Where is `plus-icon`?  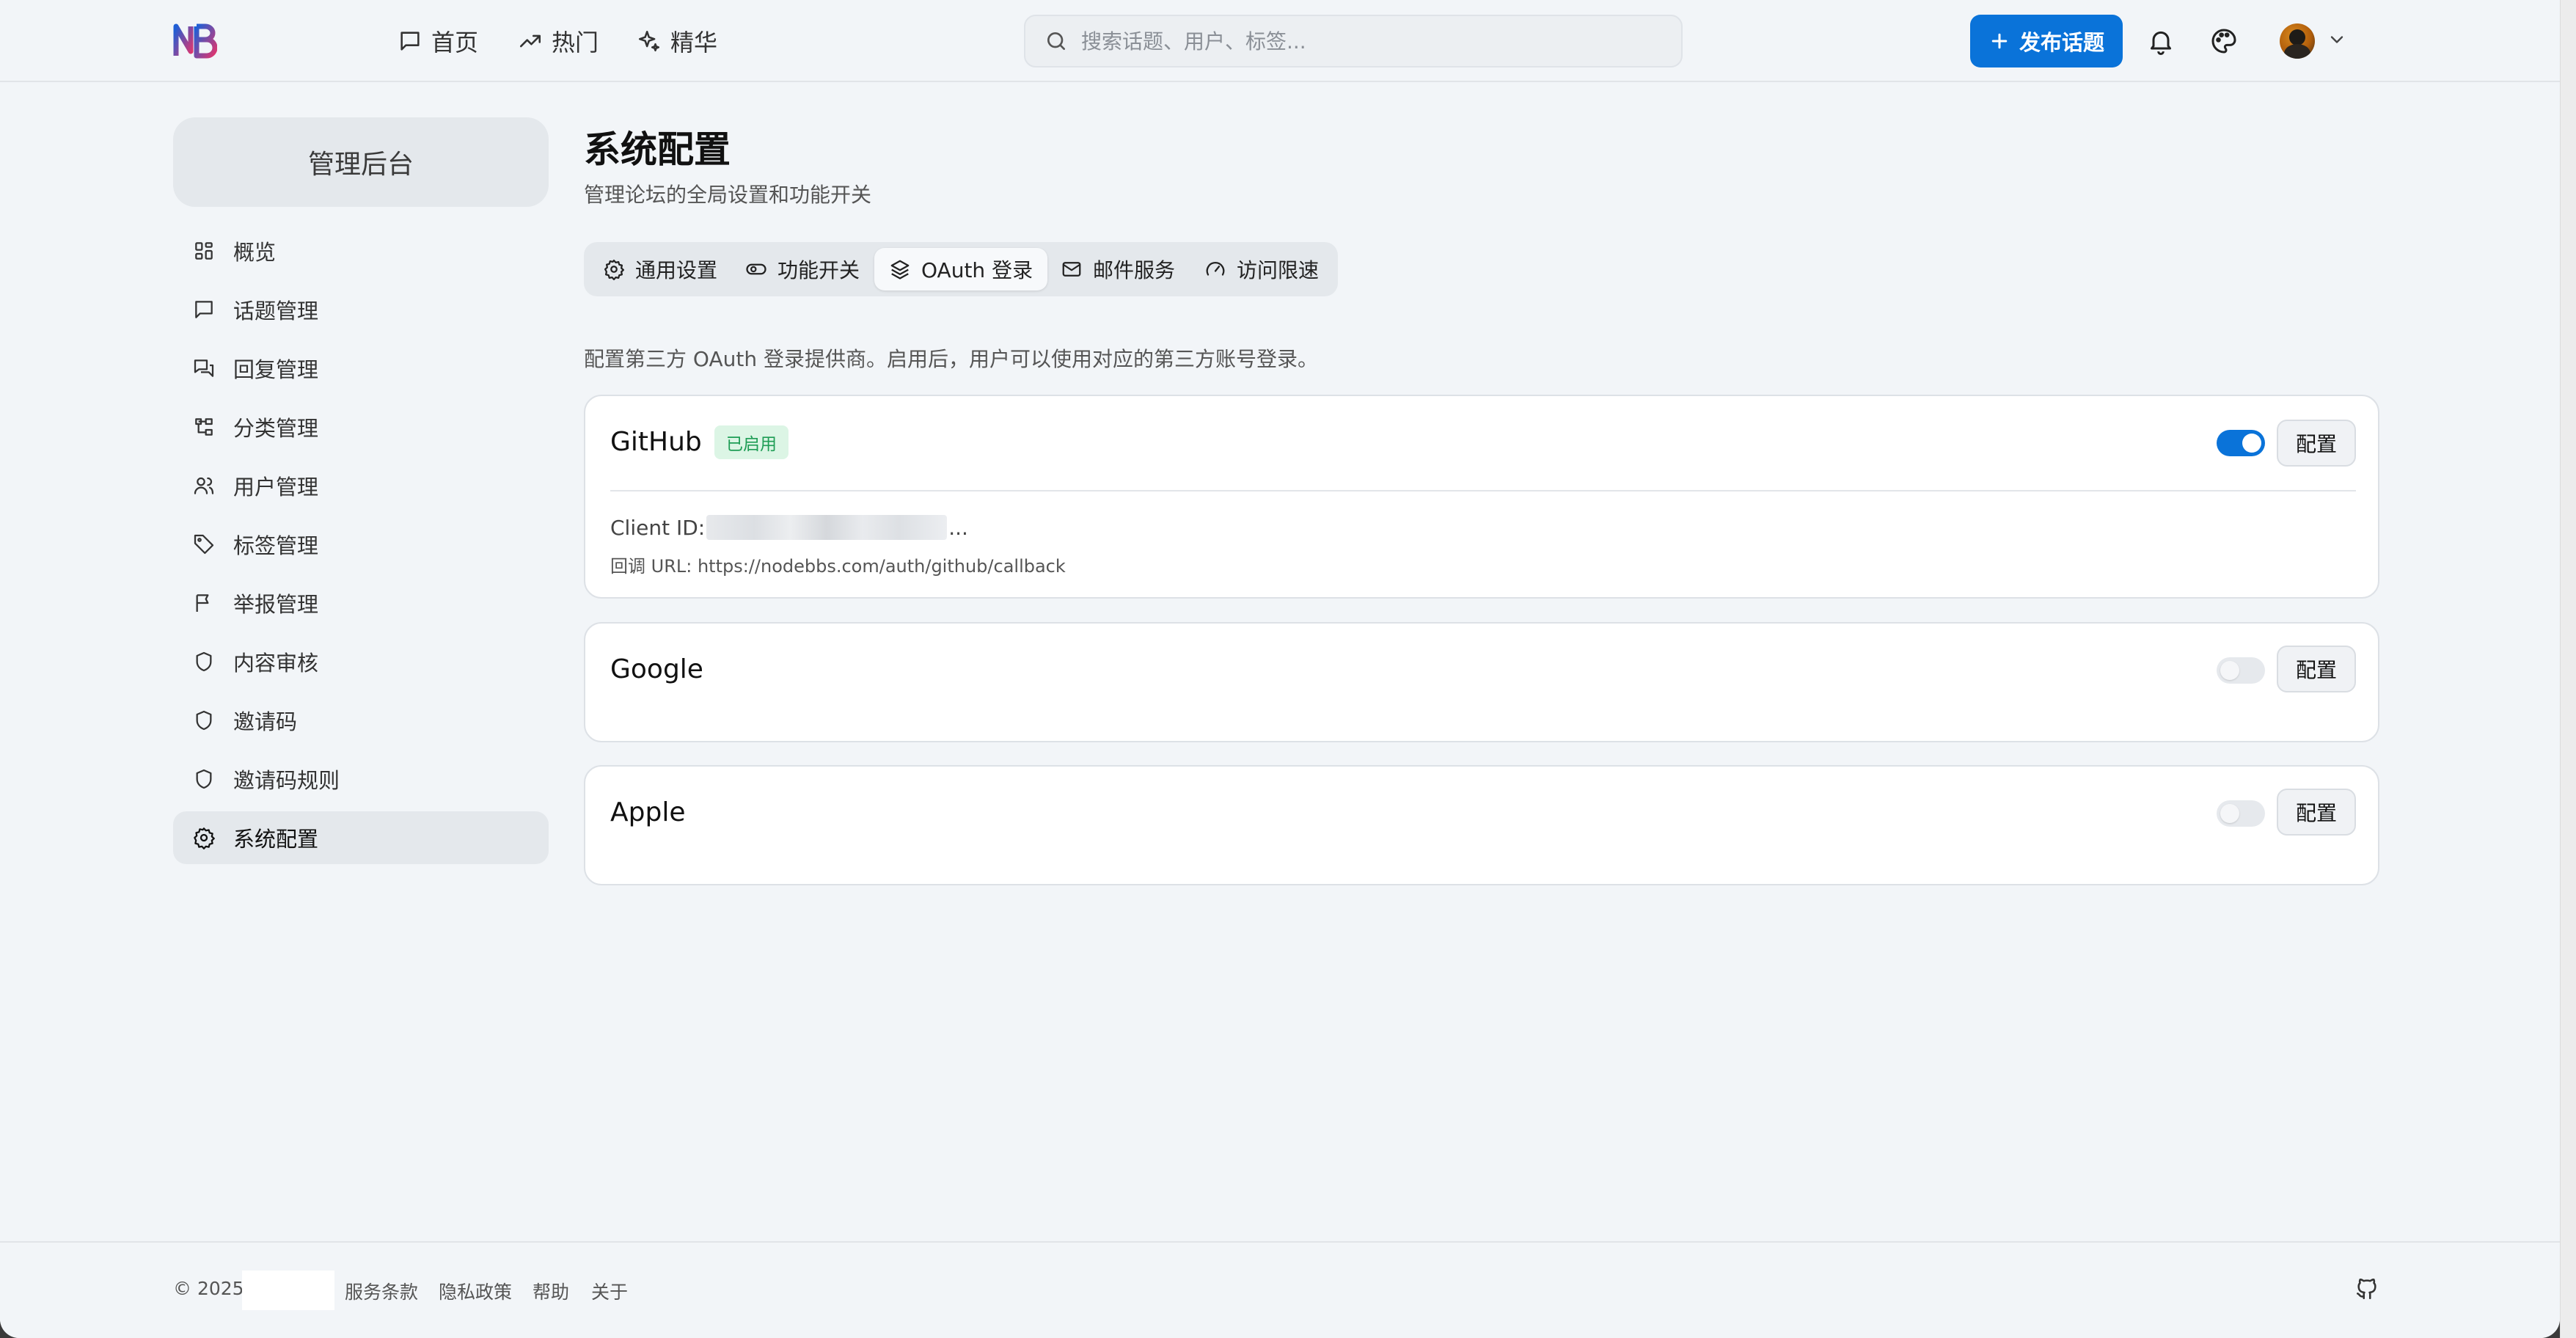 plus-icon is located at coordinates (2000, 41).